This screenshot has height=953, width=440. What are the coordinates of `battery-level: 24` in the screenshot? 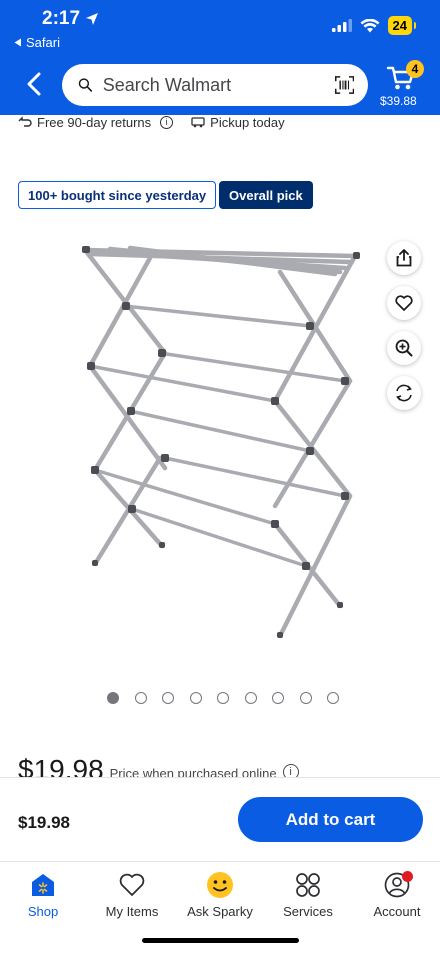 It's located at (399, 25).